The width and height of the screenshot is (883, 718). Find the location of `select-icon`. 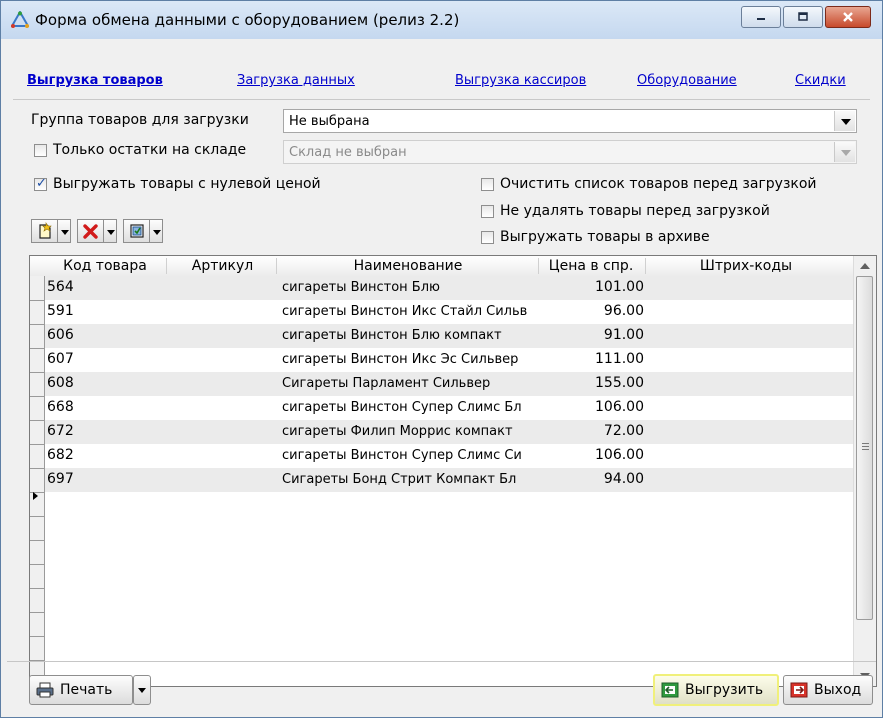

select-icon is located at coordinates (136, 231).